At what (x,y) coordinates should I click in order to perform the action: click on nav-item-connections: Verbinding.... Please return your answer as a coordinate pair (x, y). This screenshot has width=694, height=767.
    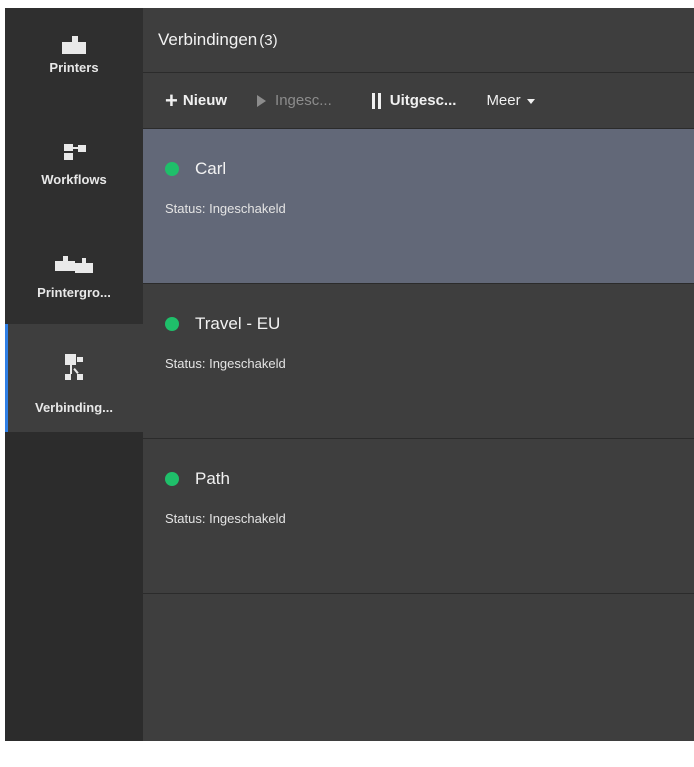
    Looking at the image, I should click on (74, 378).